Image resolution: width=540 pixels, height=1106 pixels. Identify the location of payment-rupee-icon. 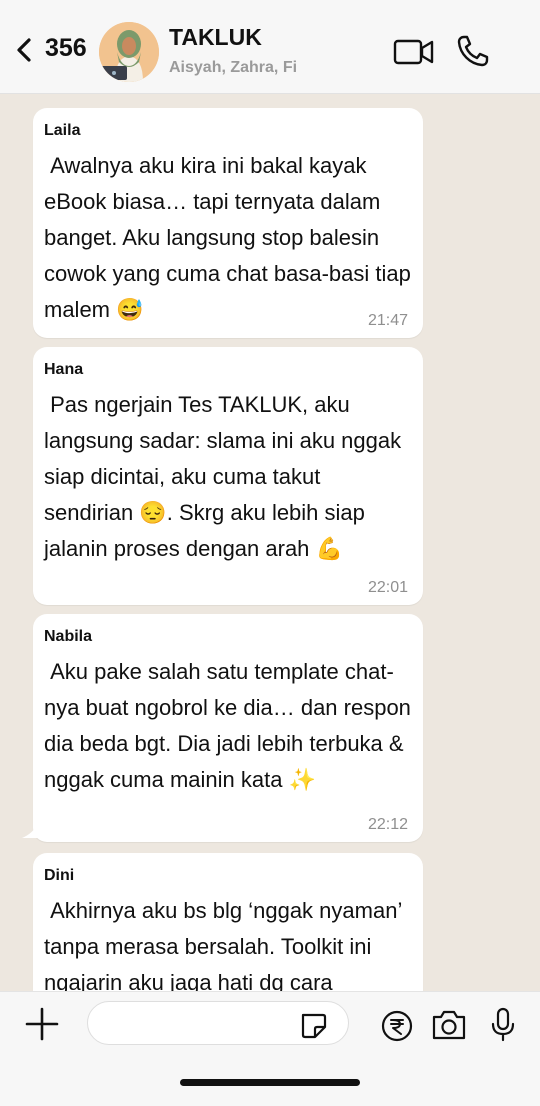
(397, 1026).